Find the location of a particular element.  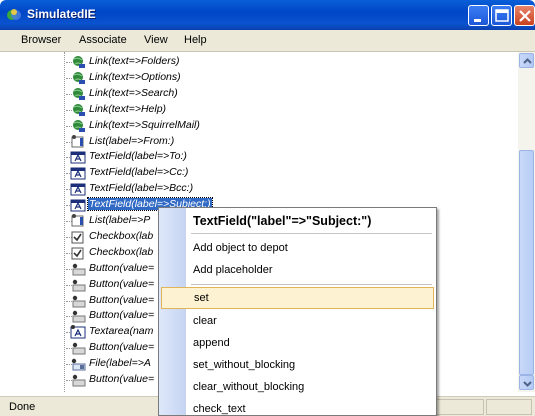

menu-item-label: clear is located at coordinates (205, 321).